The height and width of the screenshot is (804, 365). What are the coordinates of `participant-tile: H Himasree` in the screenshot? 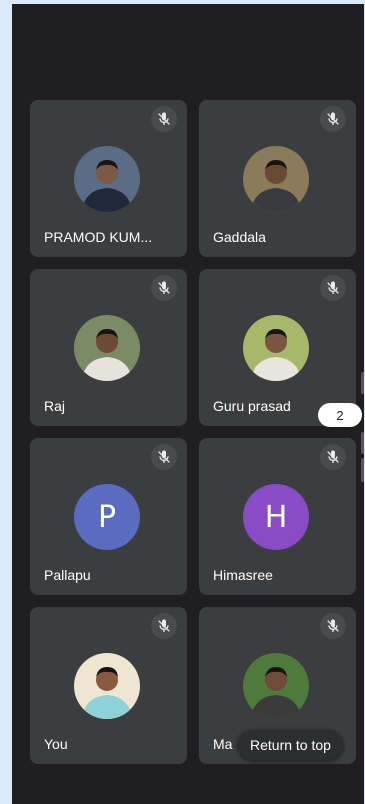 It's located at (277, 516).